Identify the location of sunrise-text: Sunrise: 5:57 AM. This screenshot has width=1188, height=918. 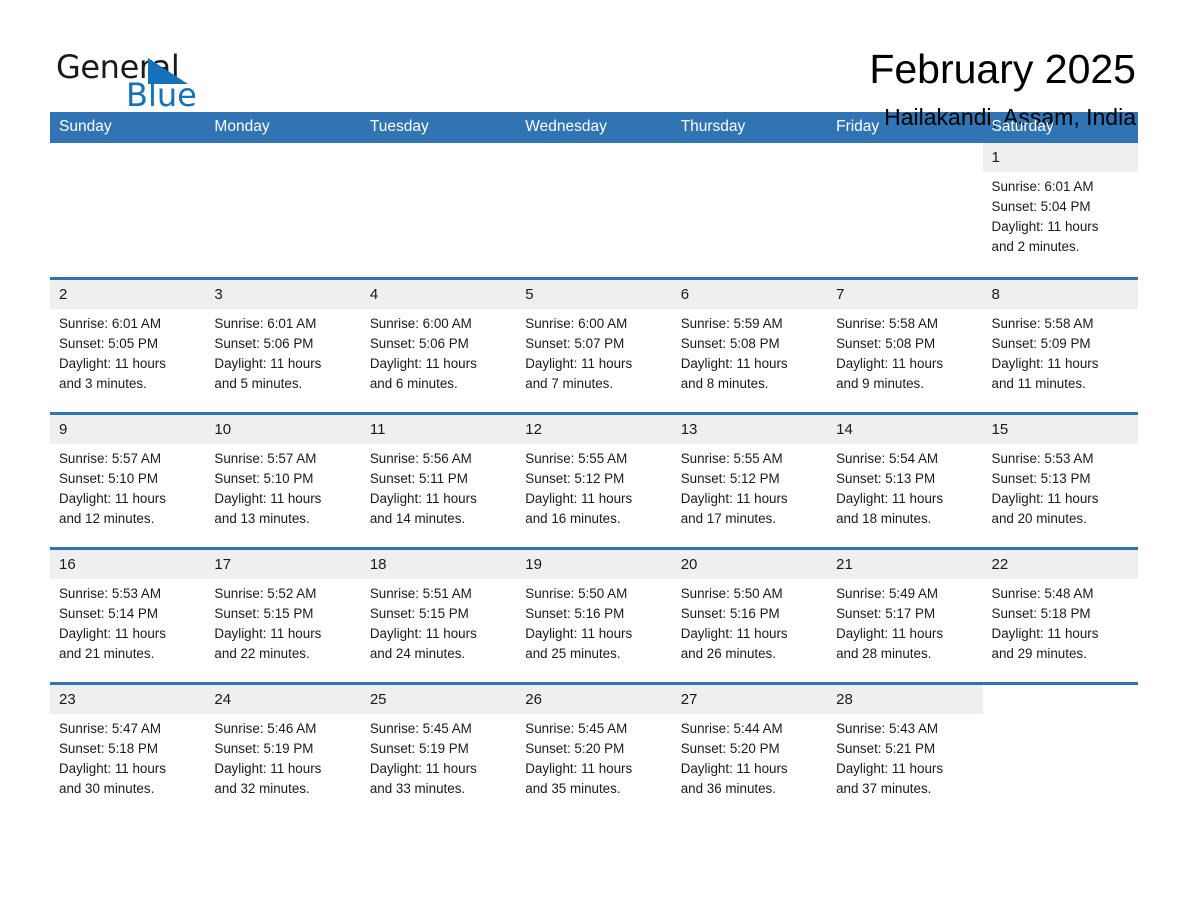
(110, 458).